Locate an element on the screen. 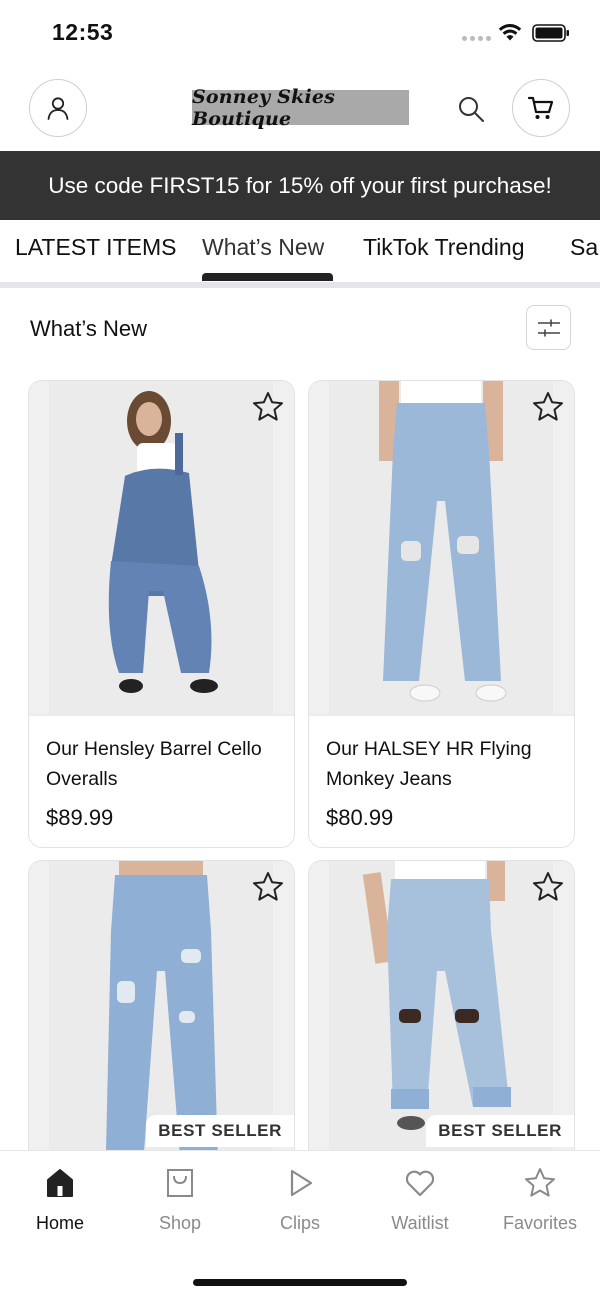 The height and width of the screenshot is (1299, 600). user-icon is located at coordinates (58, 108).